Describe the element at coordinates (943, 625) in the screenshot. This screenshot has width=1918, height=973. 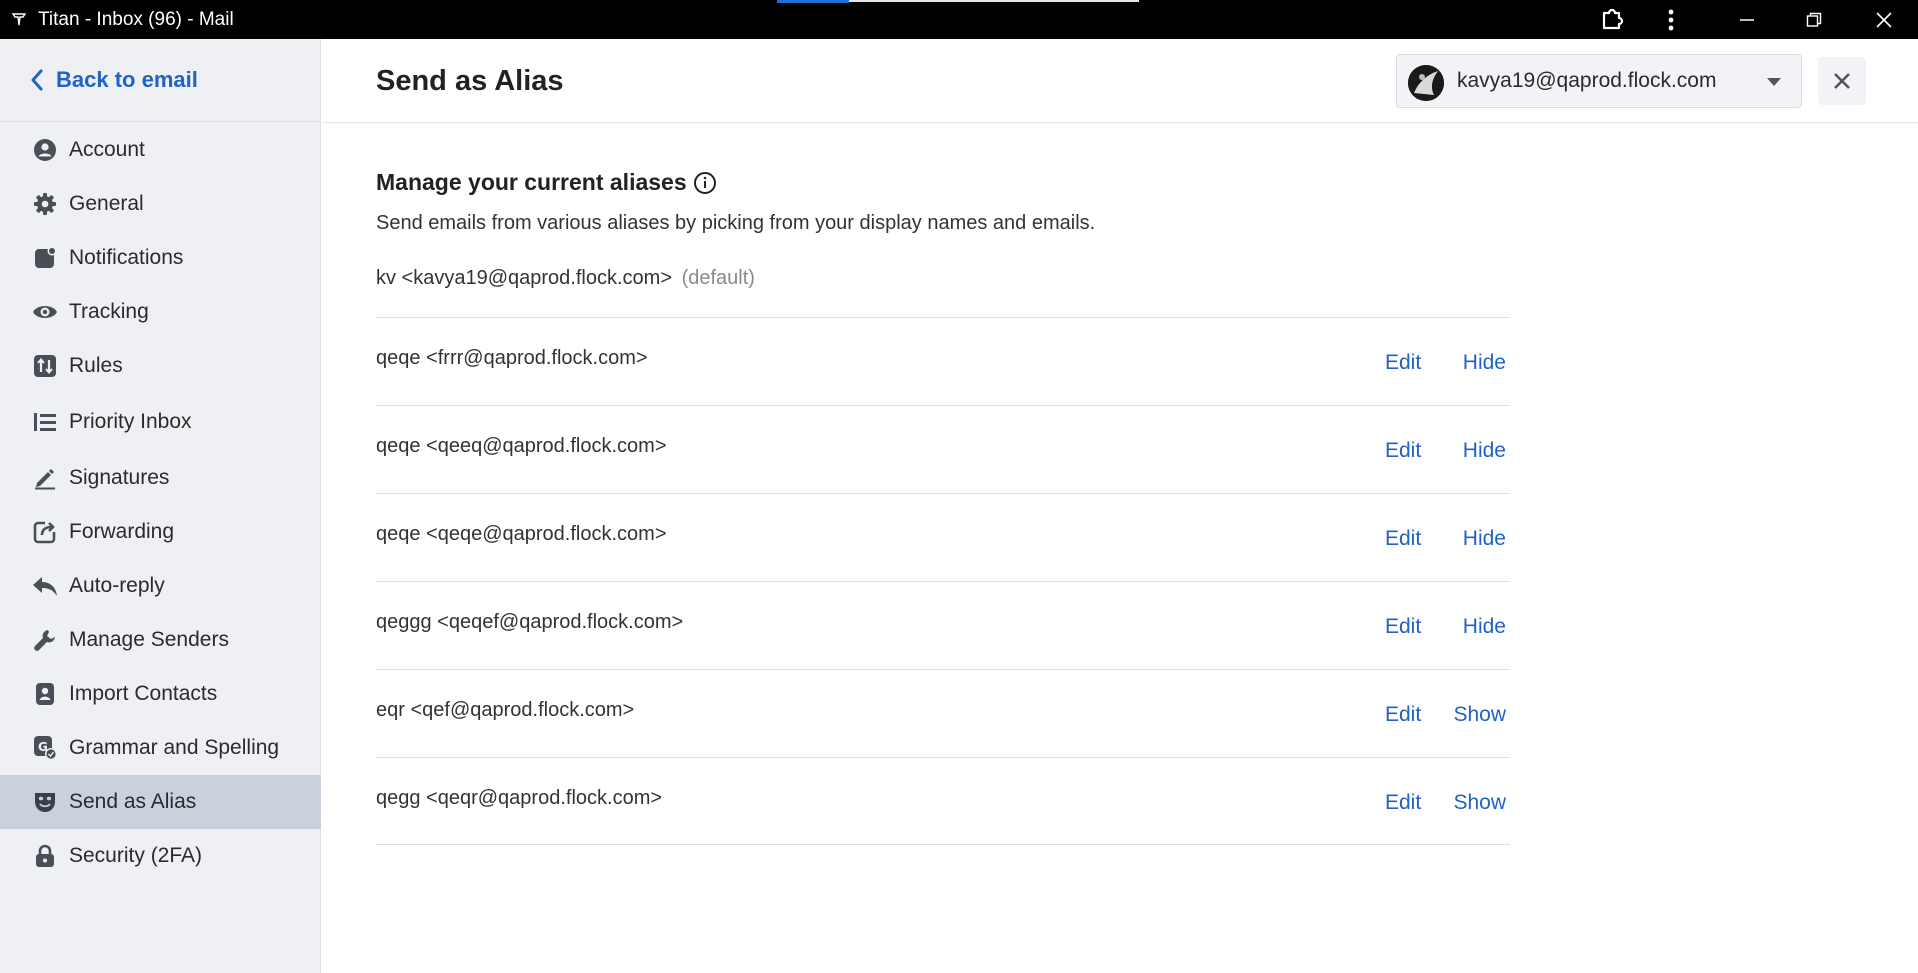
I see `list-item: qeggg <qeqef@qaprod.flock.com> Edit Hide` at that location.